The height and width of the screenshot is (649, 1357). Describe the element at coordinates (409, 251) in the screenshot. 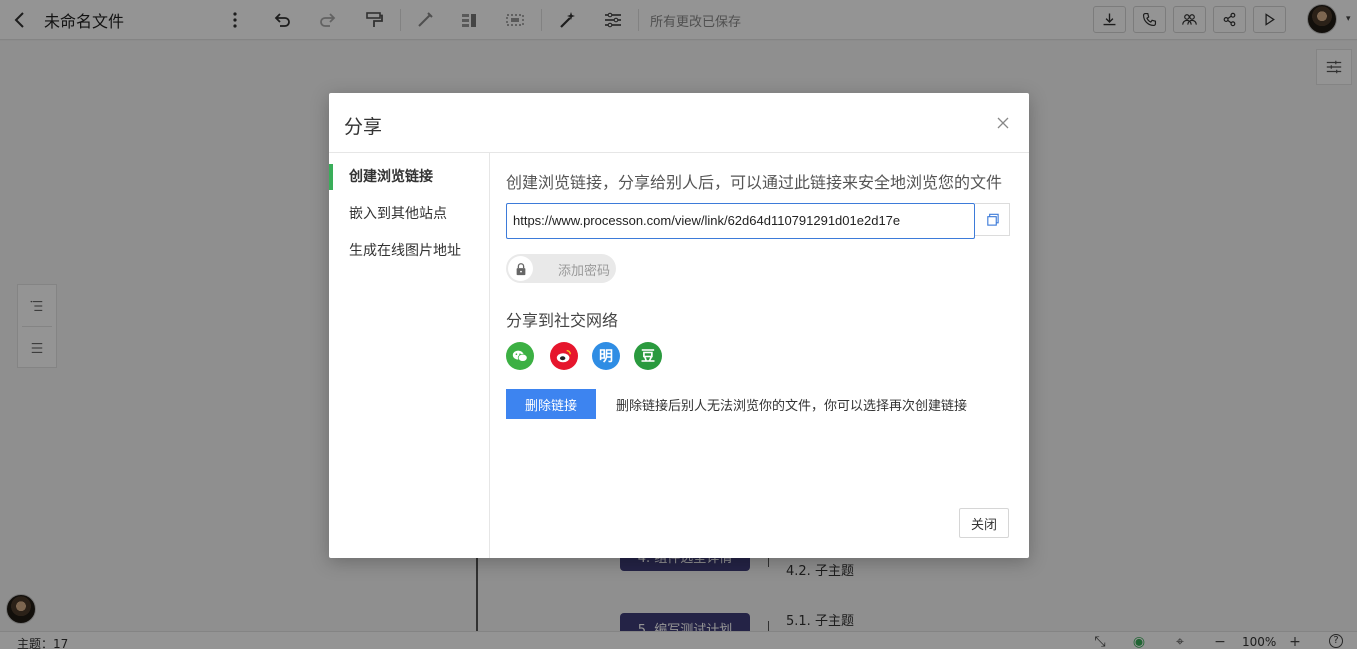

I see `sidebar-item-image-url: 生成在线图片地址` at that location.